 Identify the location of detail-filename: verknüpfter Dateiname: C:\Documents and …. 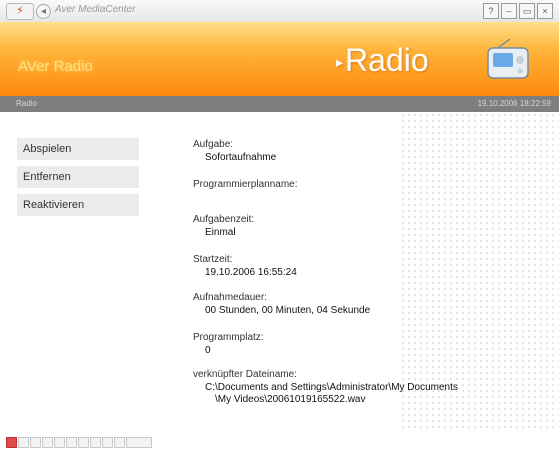
(363, 387).